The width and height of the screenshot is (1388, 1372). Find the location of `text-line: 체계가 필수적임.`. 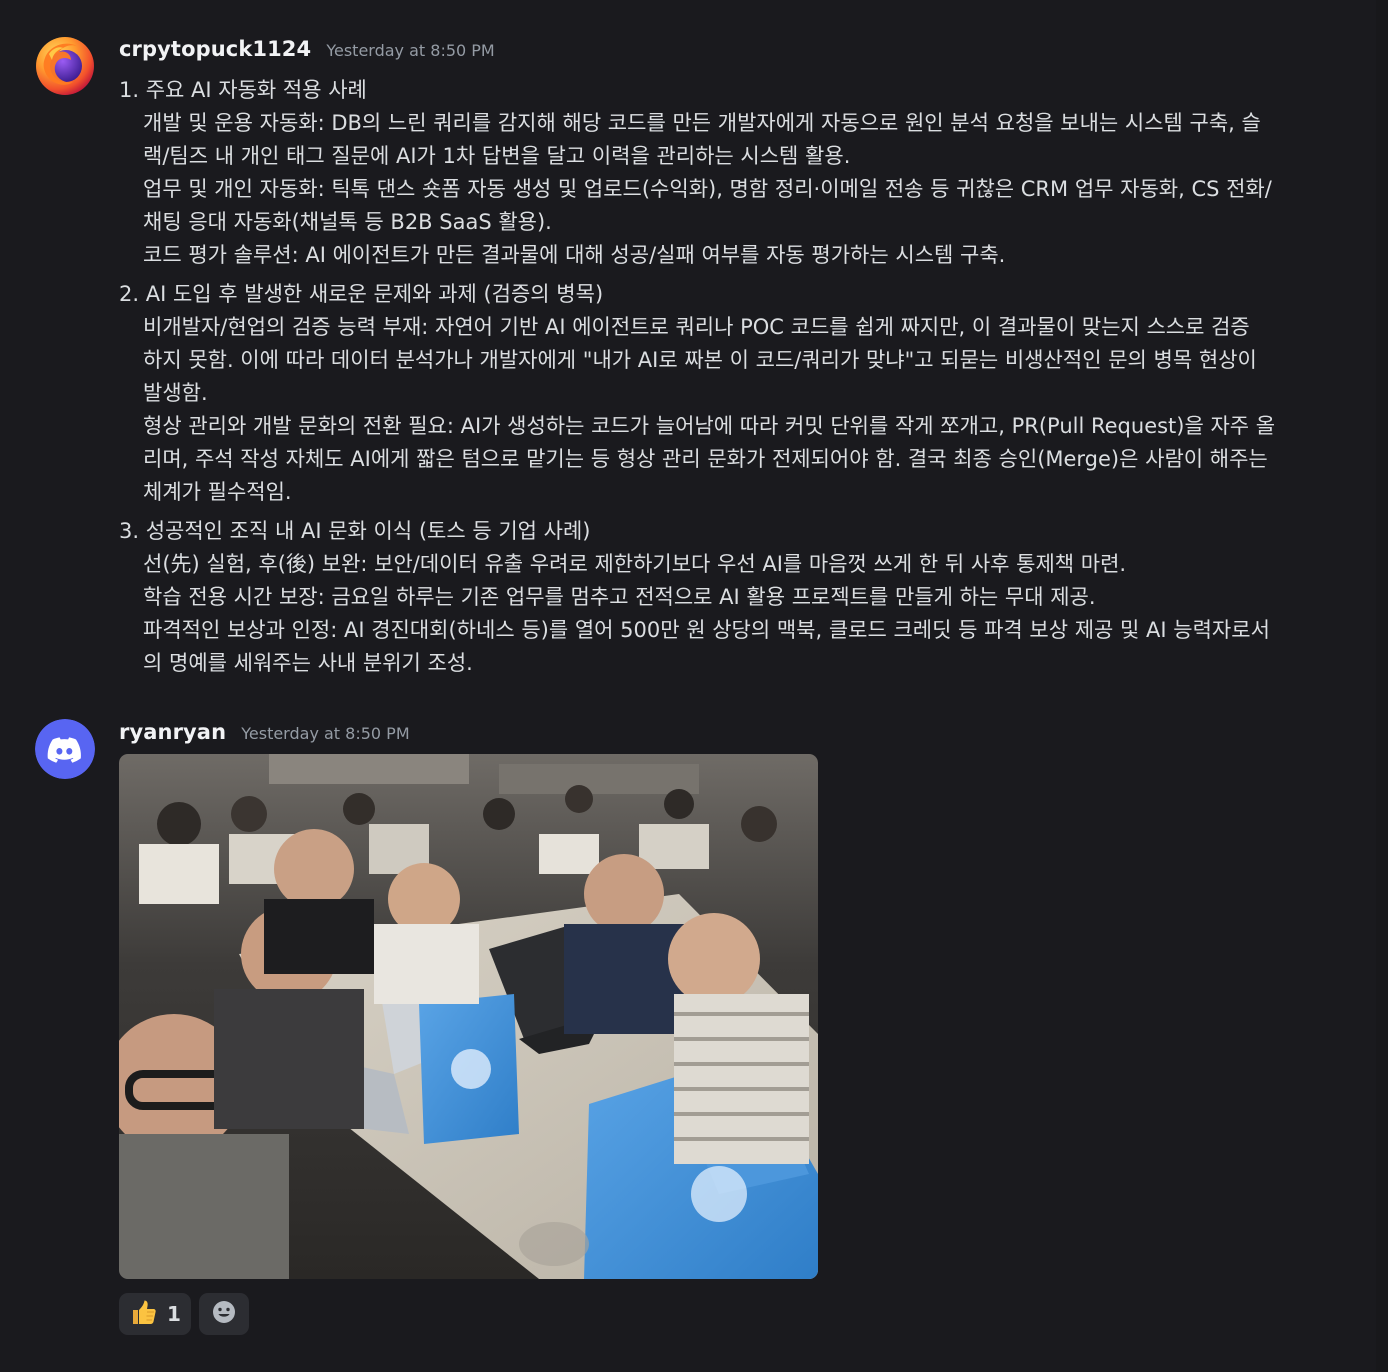

text-line: 체계가 필수적임. is located at coordinates (217, 492).